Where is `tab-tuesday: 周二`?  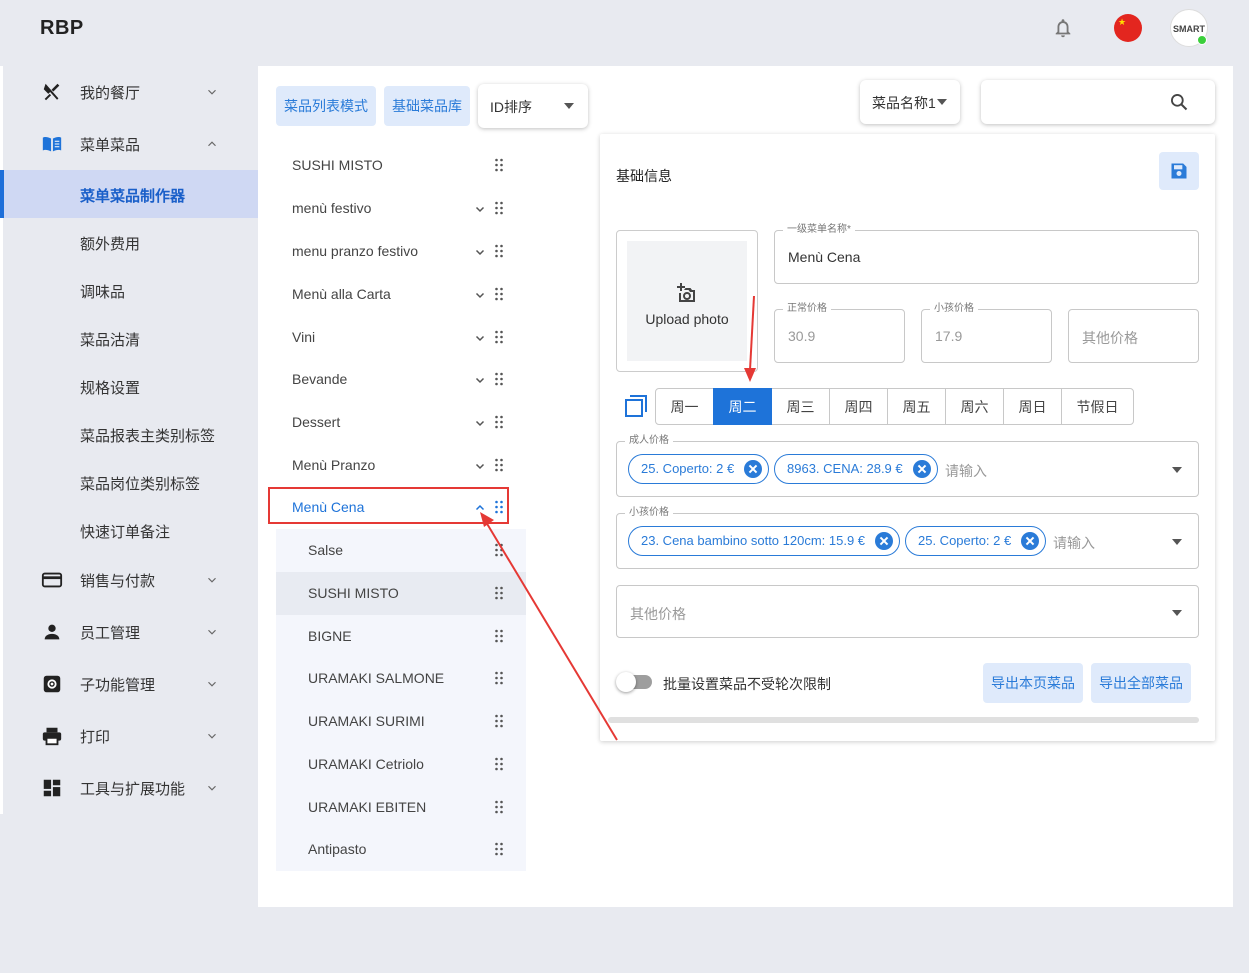
tab-tuesday: 周二 is located at coordinates (742, 406).